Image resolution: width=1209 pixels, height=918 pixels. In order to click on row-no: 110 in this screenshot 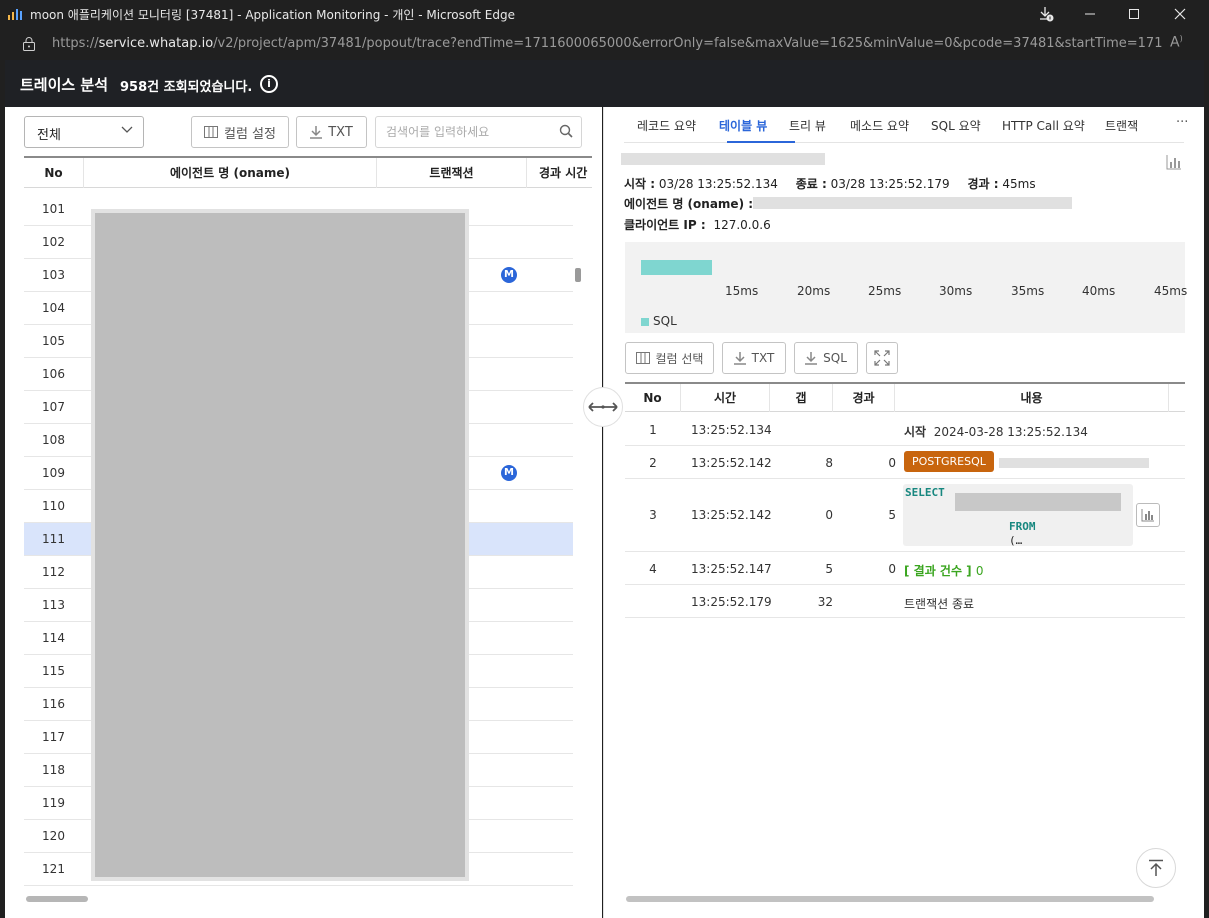, I will do `click(53, 506)`.